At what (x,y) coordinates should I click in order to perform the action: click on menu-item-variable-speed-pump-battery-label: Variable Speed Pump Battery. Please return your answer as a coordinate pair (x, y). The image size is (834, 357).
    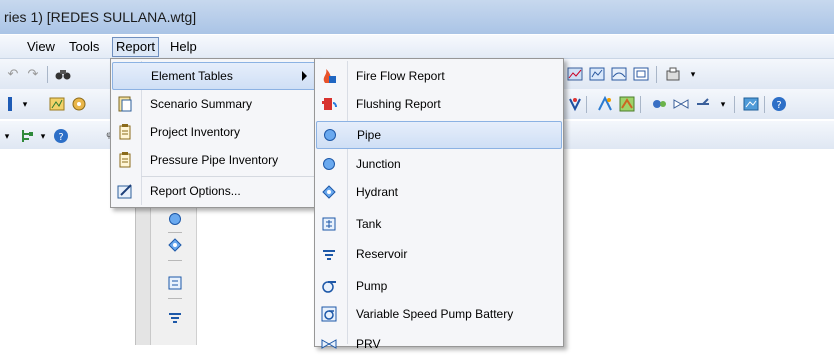
    Looking at the image, I should click on (435, 314).